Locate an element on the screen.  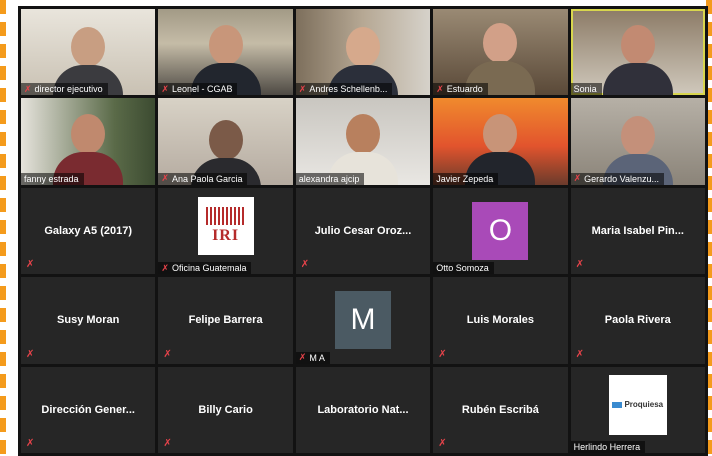
participant-name-centered: Felipe Barrera is located at coordinates (225, 320).